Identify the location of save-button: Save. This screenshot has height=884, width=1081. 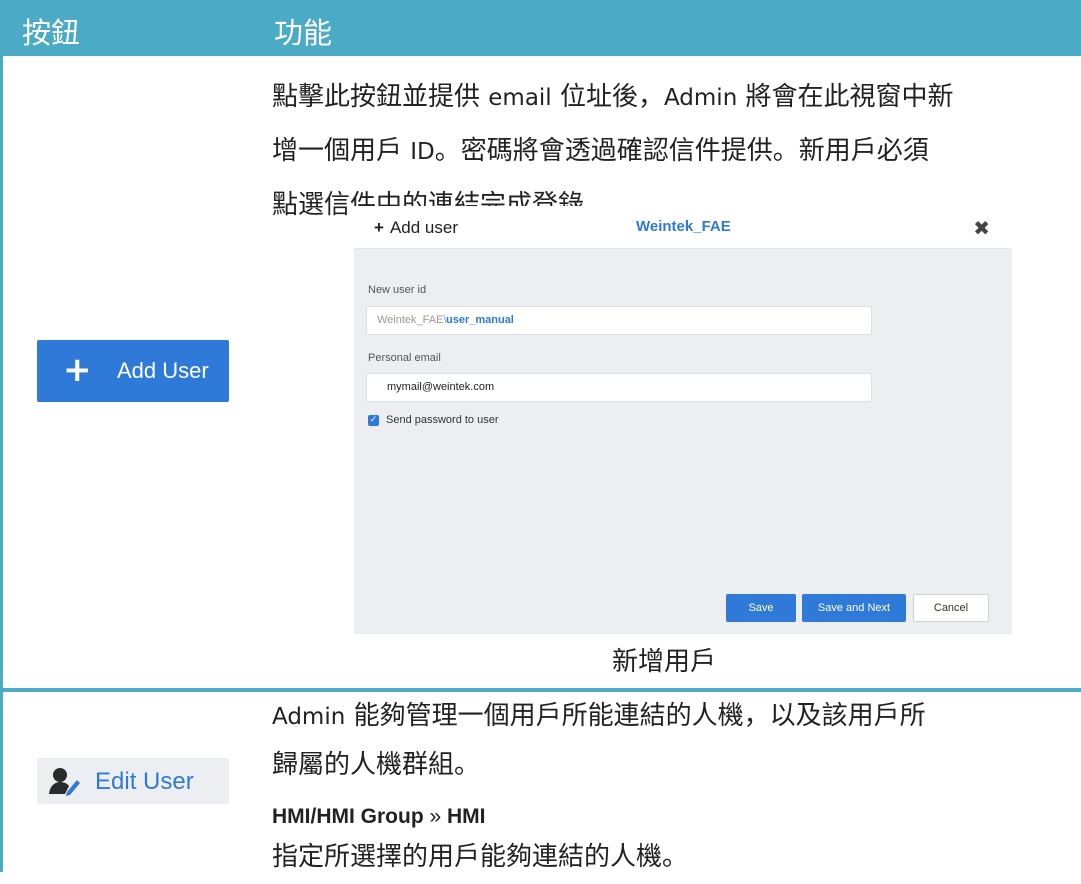
(761, 608).